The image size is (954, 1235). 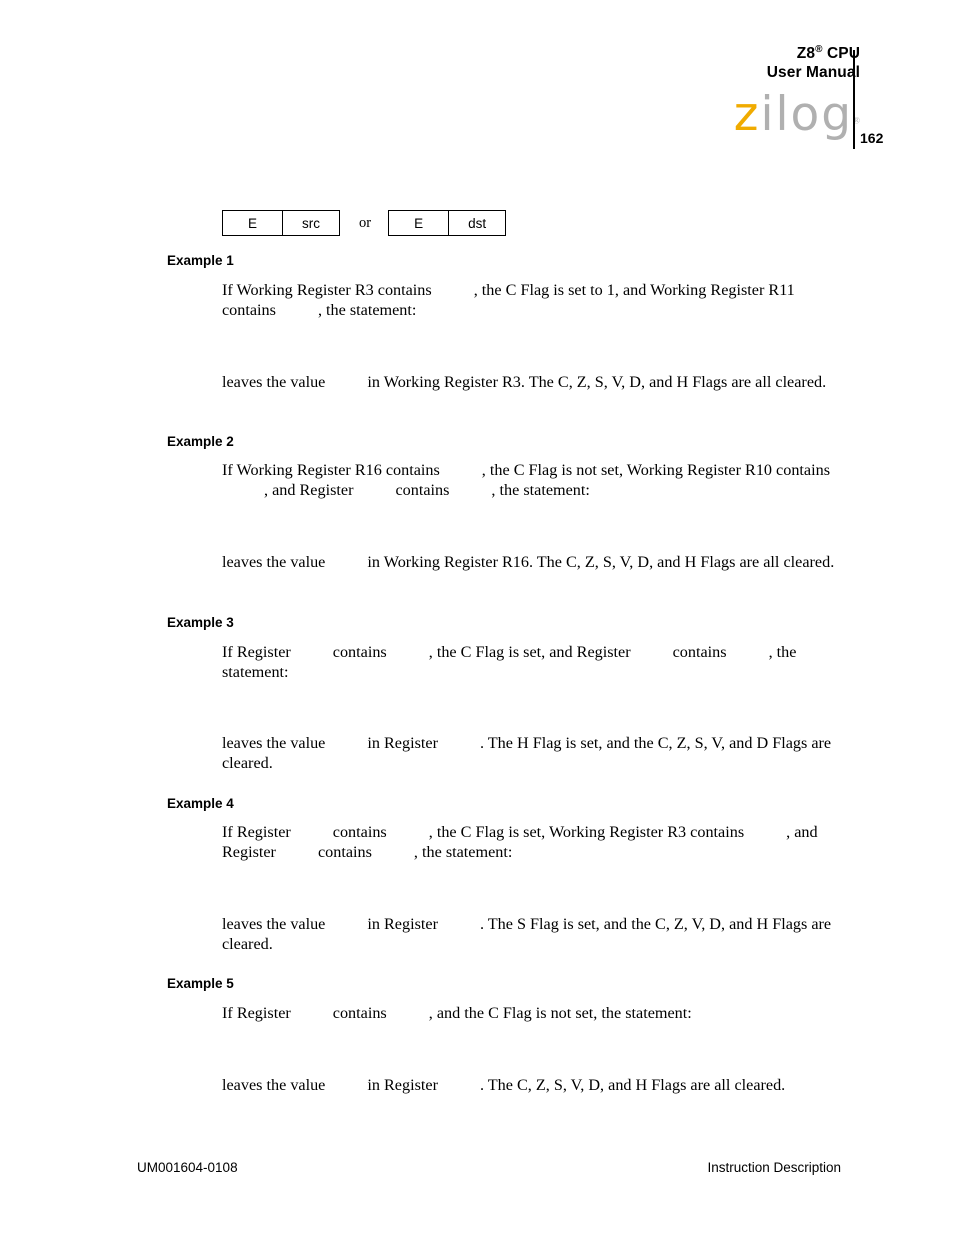 What do you see at coordinates (806, 53) in the screenshot?
I see `product-name: Z8` at bounding box center [806, 53].